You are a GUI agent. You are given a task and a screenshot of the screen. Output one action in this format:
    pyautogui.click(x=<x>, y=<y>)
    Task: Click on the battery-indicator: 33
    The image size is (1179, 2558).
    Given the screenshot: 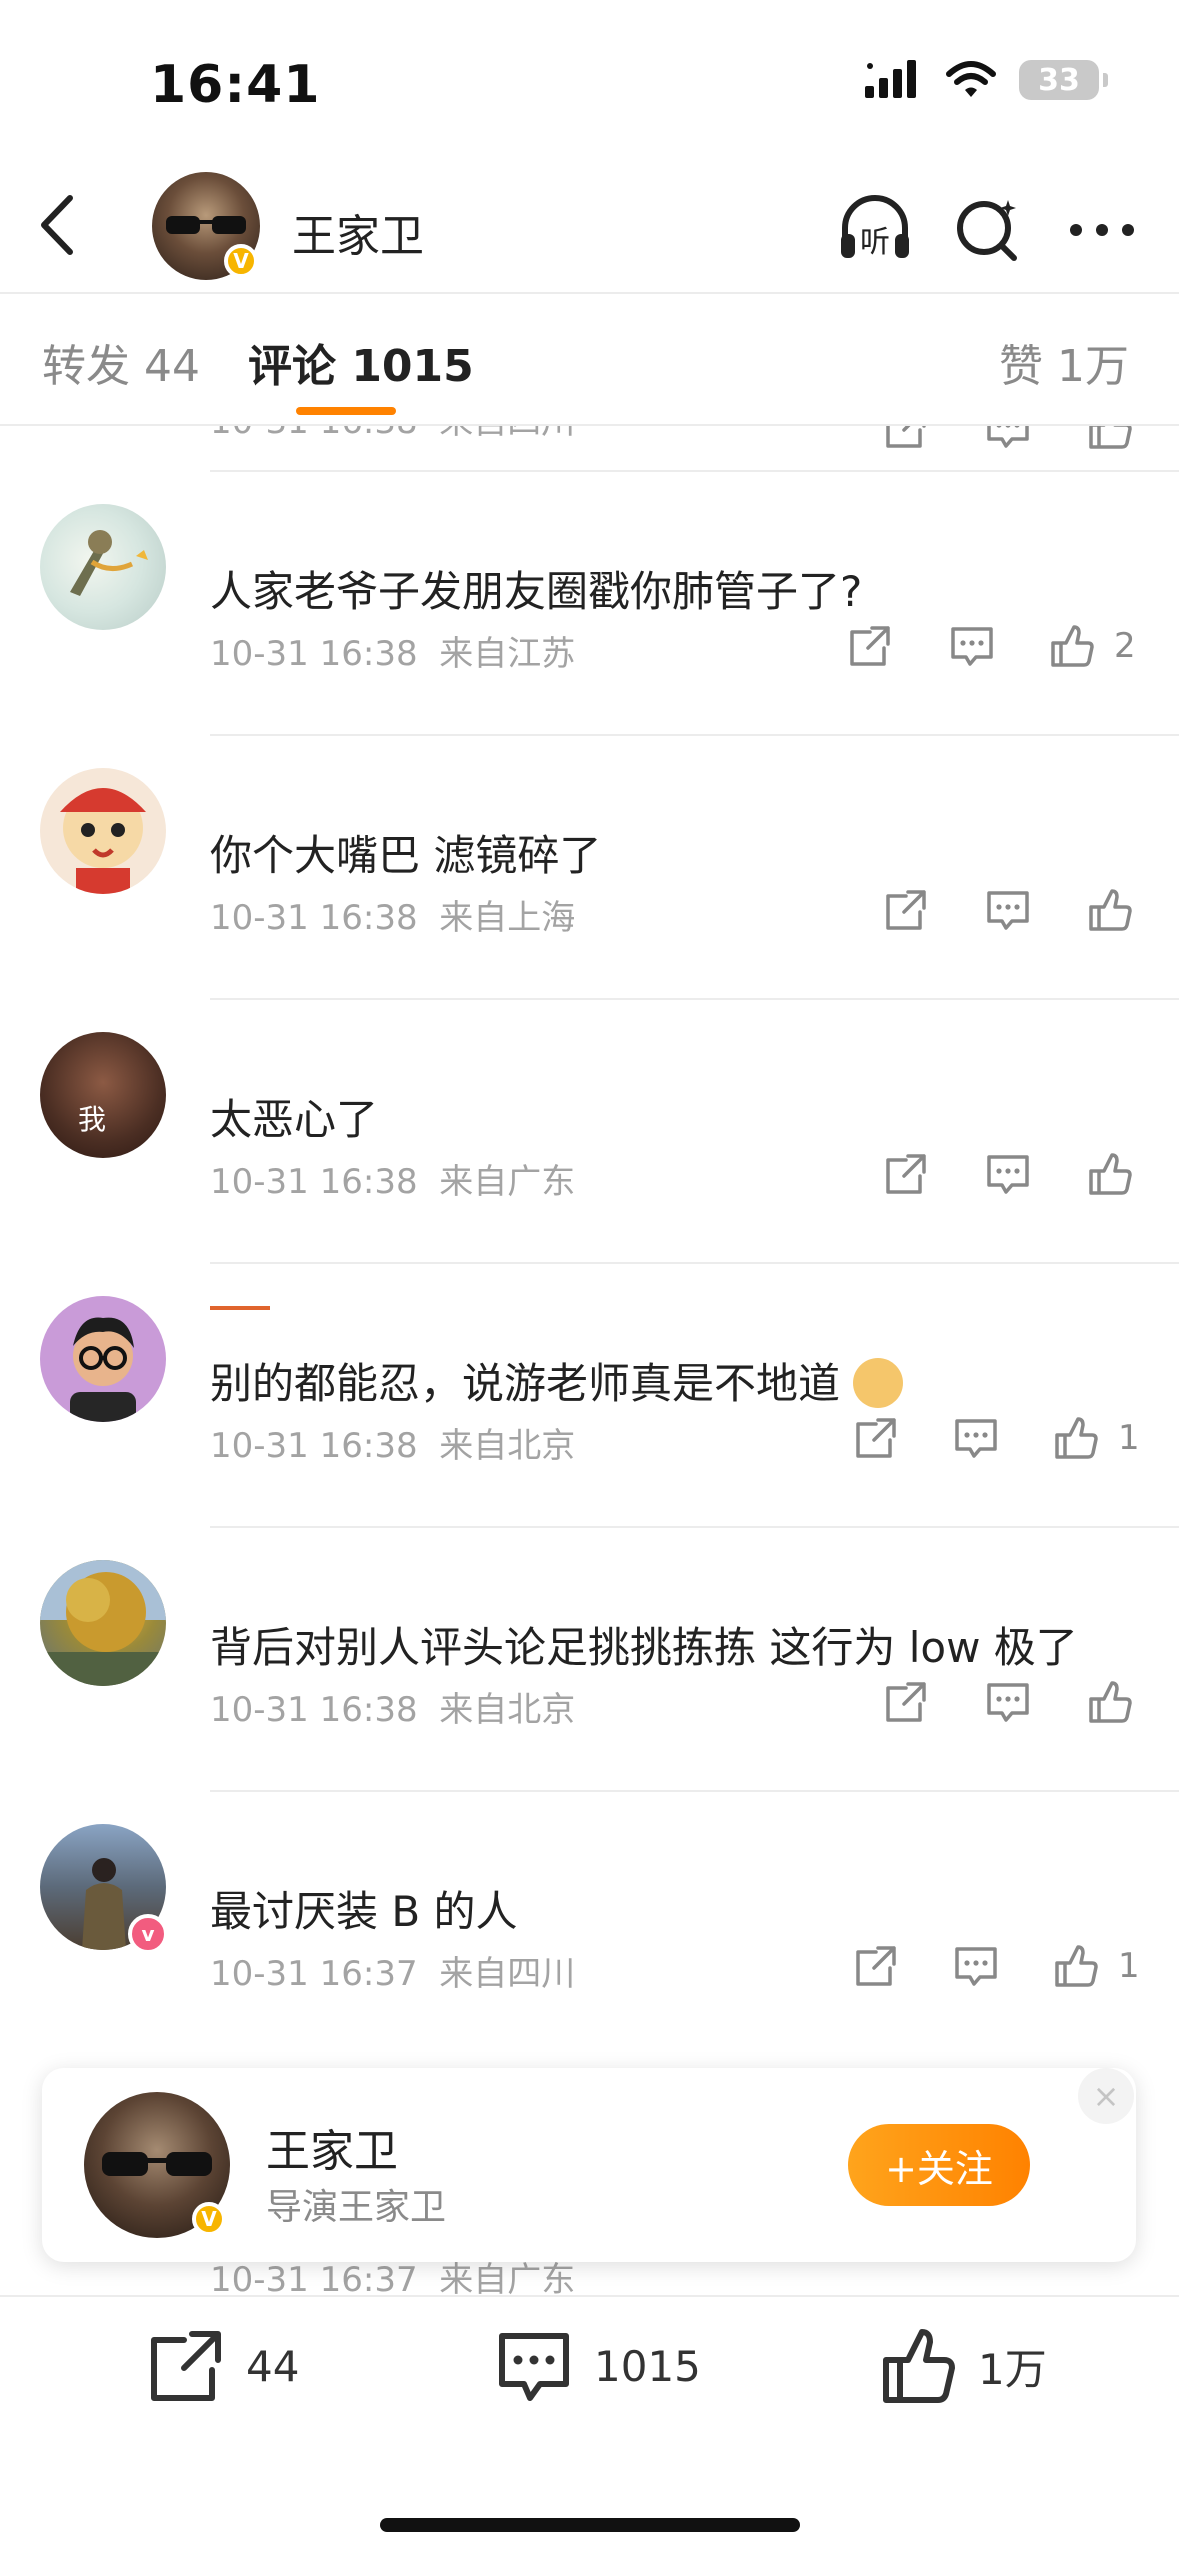 What is the action you would take?
    pyautogui.click(x=1063, y=80)
    